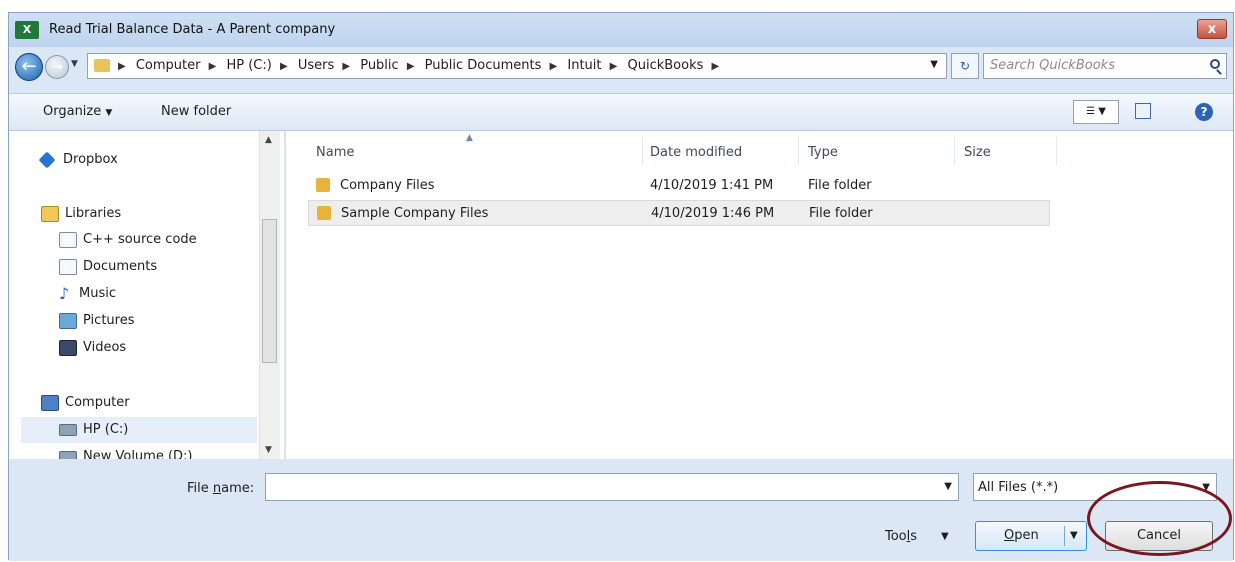 The width and height of the screenshot is (1235, 562). What do you see at coordinates (50, 402) in the screenshot?
I see `computer-icon` at bounding box center [50, 402].